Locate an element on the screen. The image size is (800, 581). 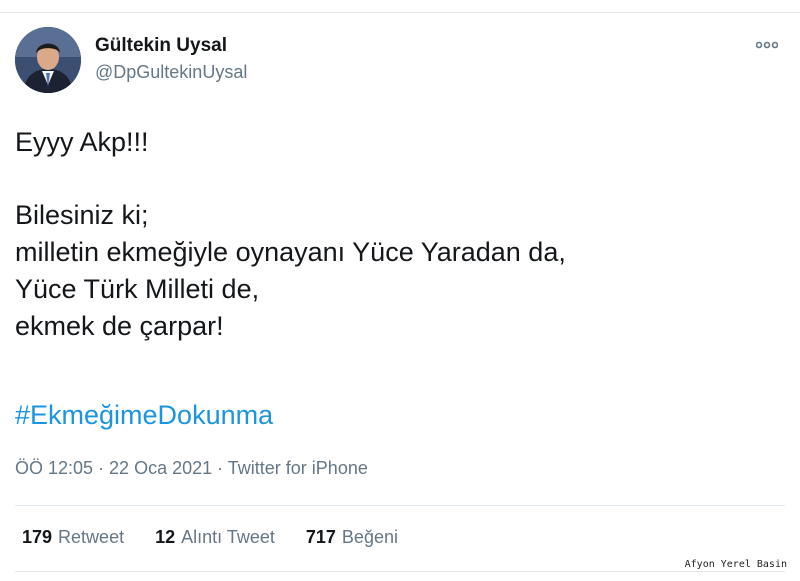
tweet-line: Eyyy Akp!!! is located at coordinates (82, 142).